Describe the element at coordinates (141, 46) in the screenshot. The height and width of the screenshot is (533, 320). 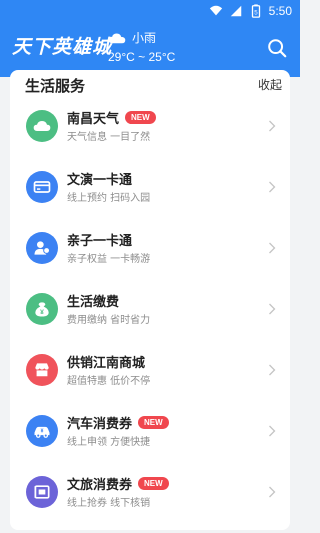
I see `weather-widget: 小雨 29°C ~ 25°C` at that location.